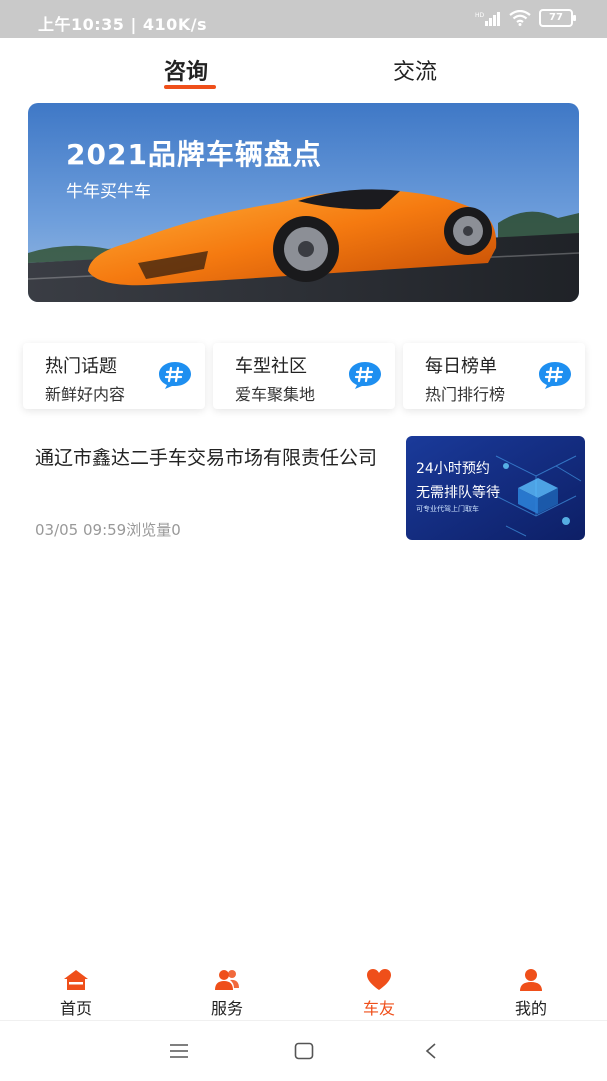 Image resolution: width=607 pixels, height=1081 pixels. What do you see at coordinates (85, 394) in the screenshot?
I see `card-subtitle: 新鲜好内容` at bounding box center [85, 394].